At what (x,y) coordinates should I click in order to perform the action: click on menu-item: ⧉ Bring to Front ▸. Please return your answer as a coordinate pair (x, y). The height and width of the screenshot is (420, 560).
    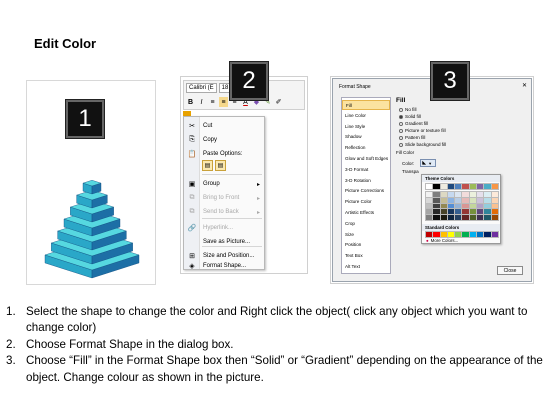
    Looking at the image, I should click on (224, 198).